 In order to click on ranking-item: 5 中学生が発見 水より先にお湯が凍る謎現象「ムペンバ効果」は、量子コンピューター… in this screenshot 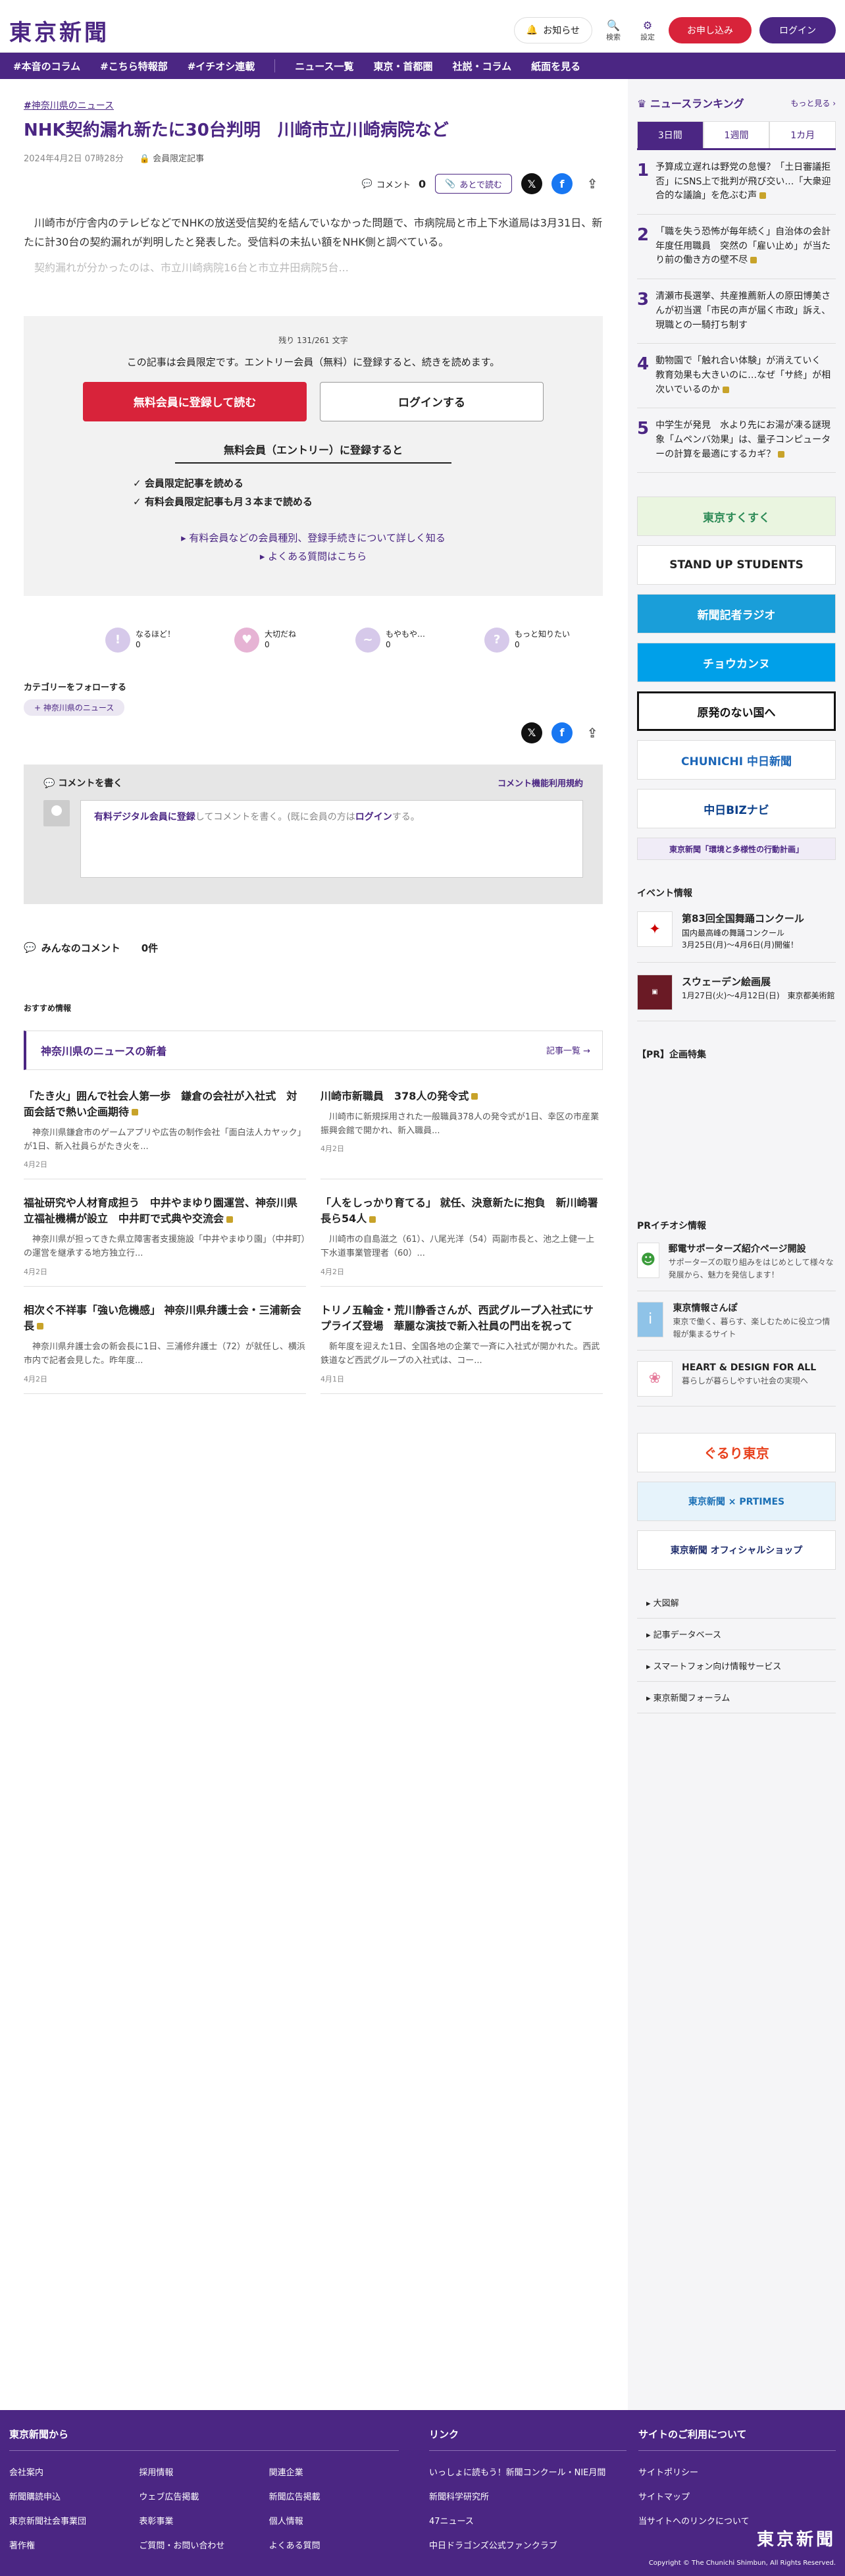, I will do `click(737, 440)`.